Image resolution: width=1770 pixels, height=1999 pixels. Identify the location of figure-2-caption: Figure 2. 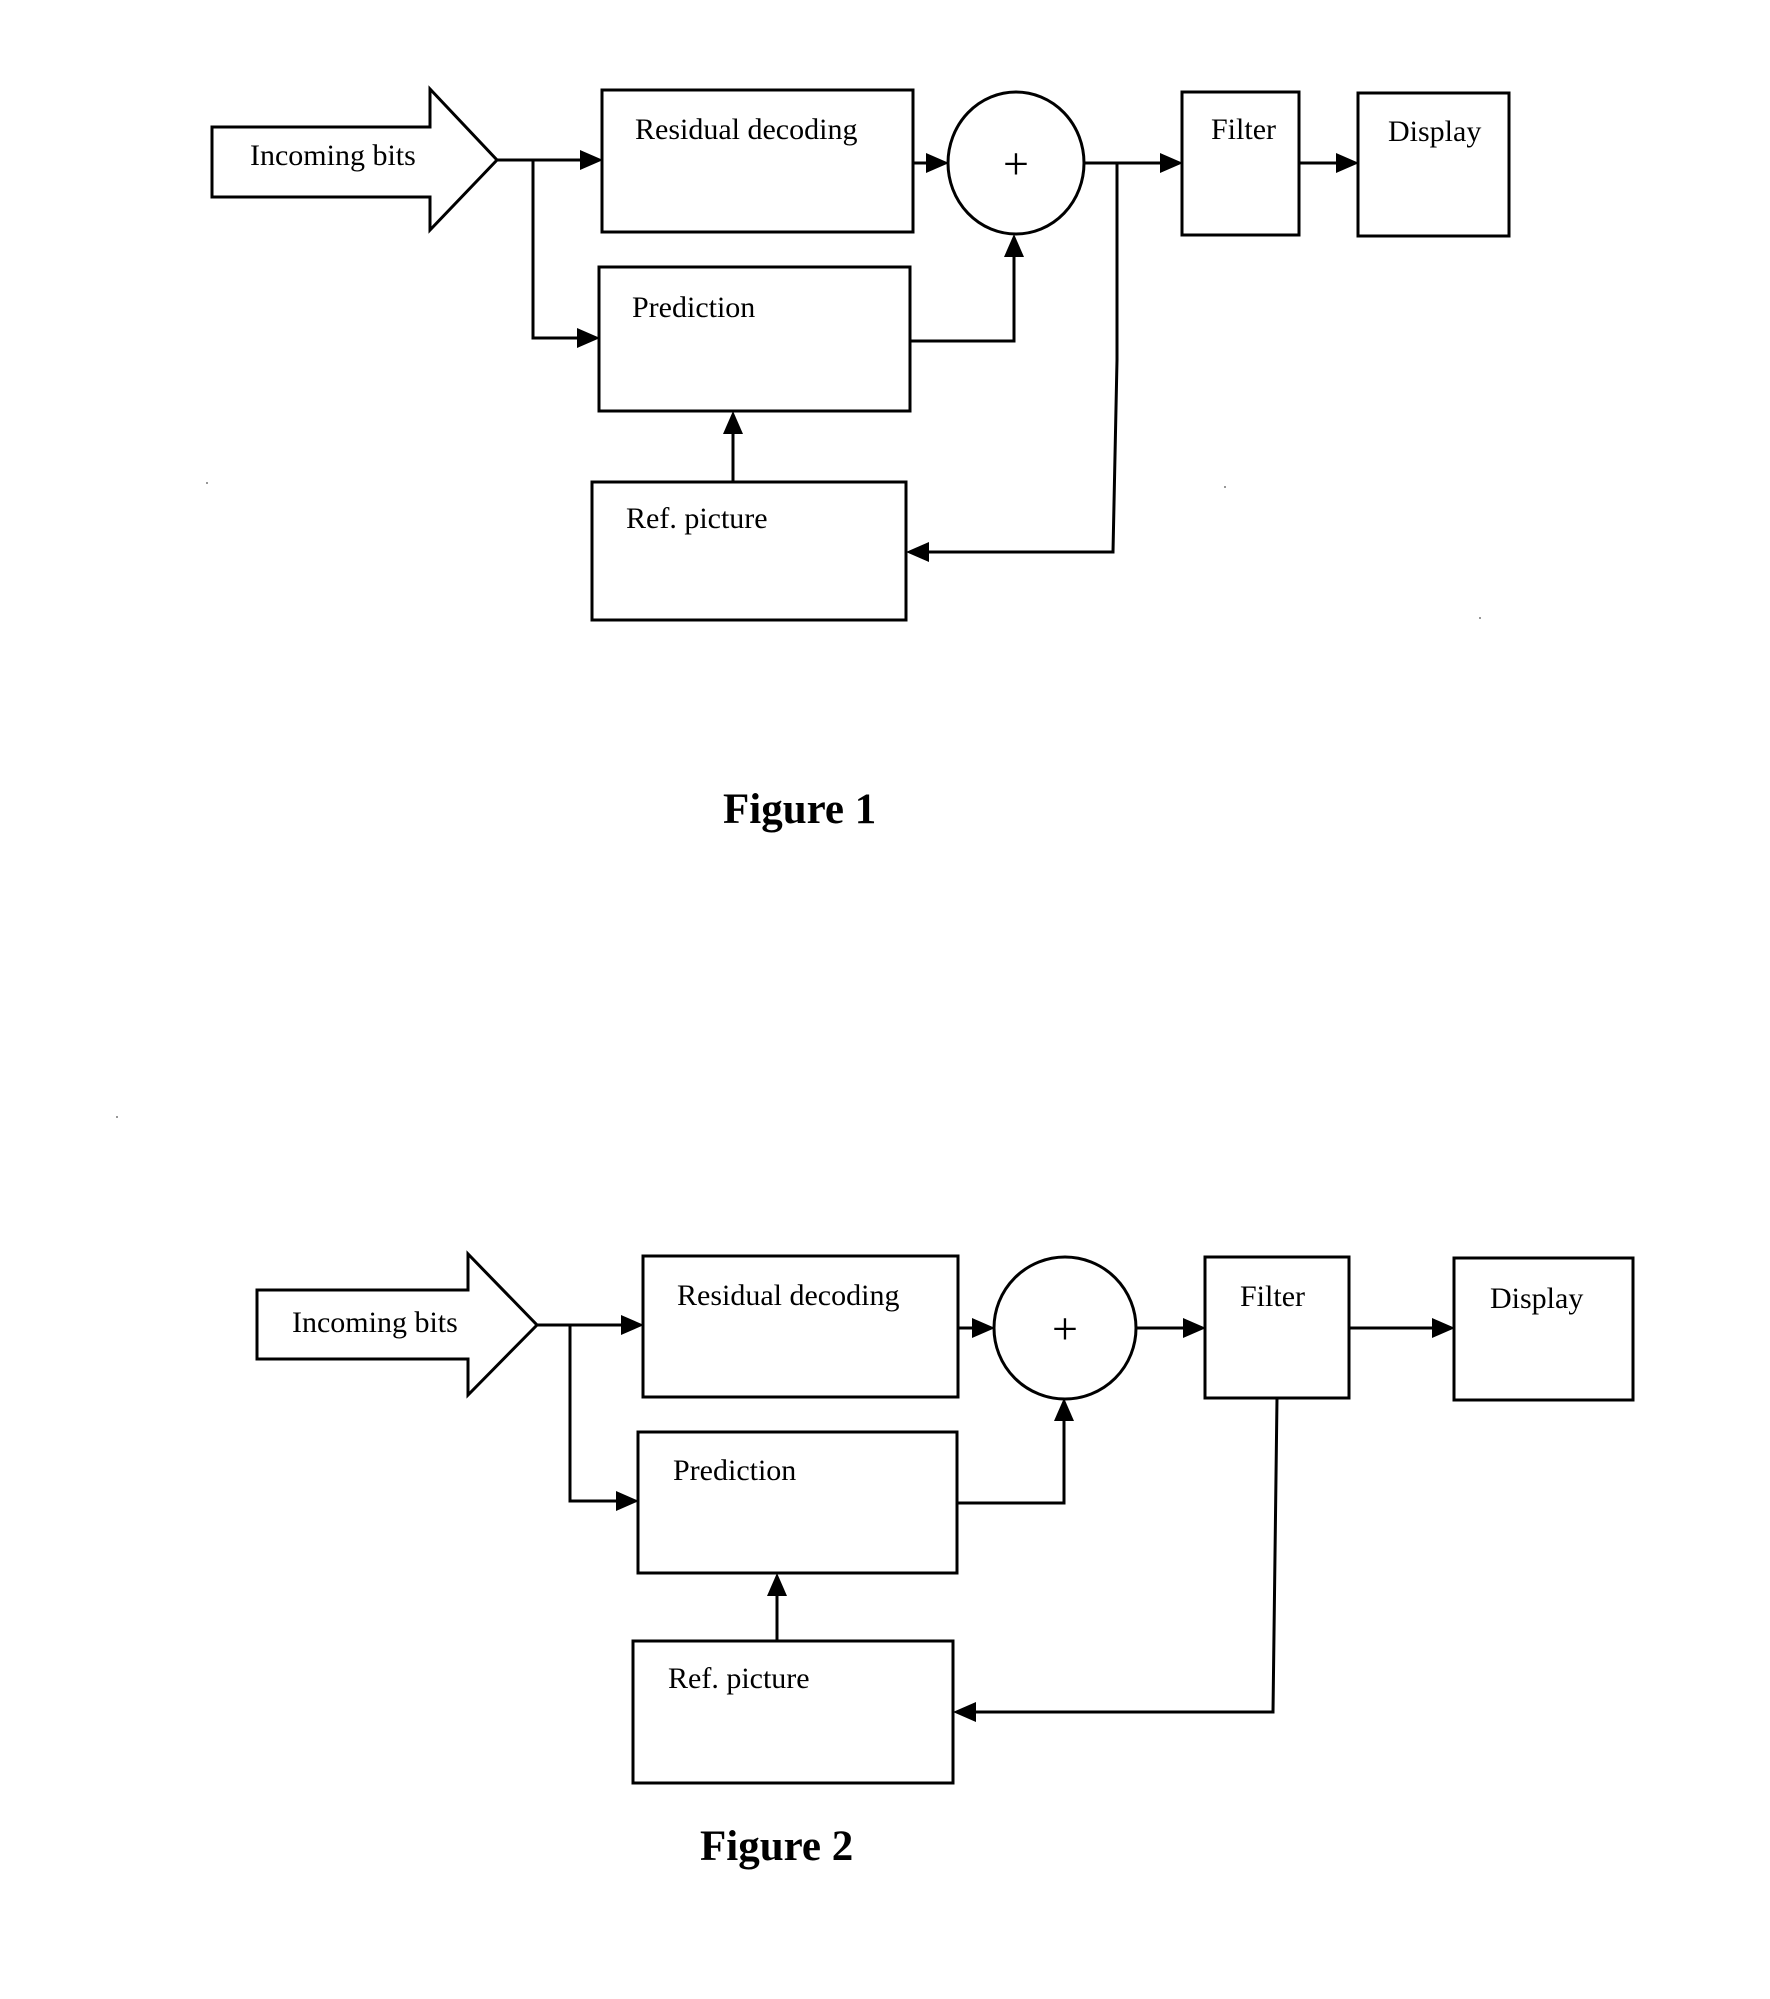
(776, 1846).